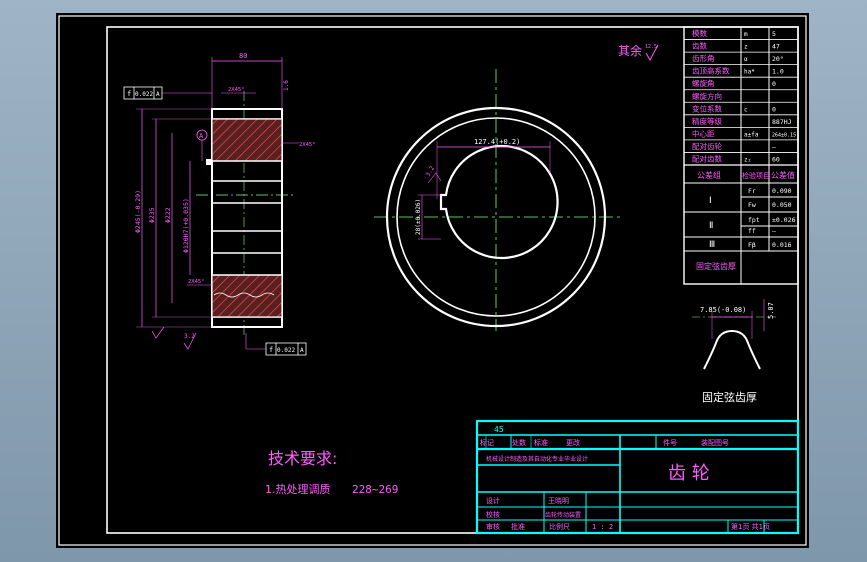 This screenshot has width=867, height=562. What do you see at coordinates (712, 245) in the screenshot?
I see `tol-group-3: Ⅲ` at bounding box center [712, 245].